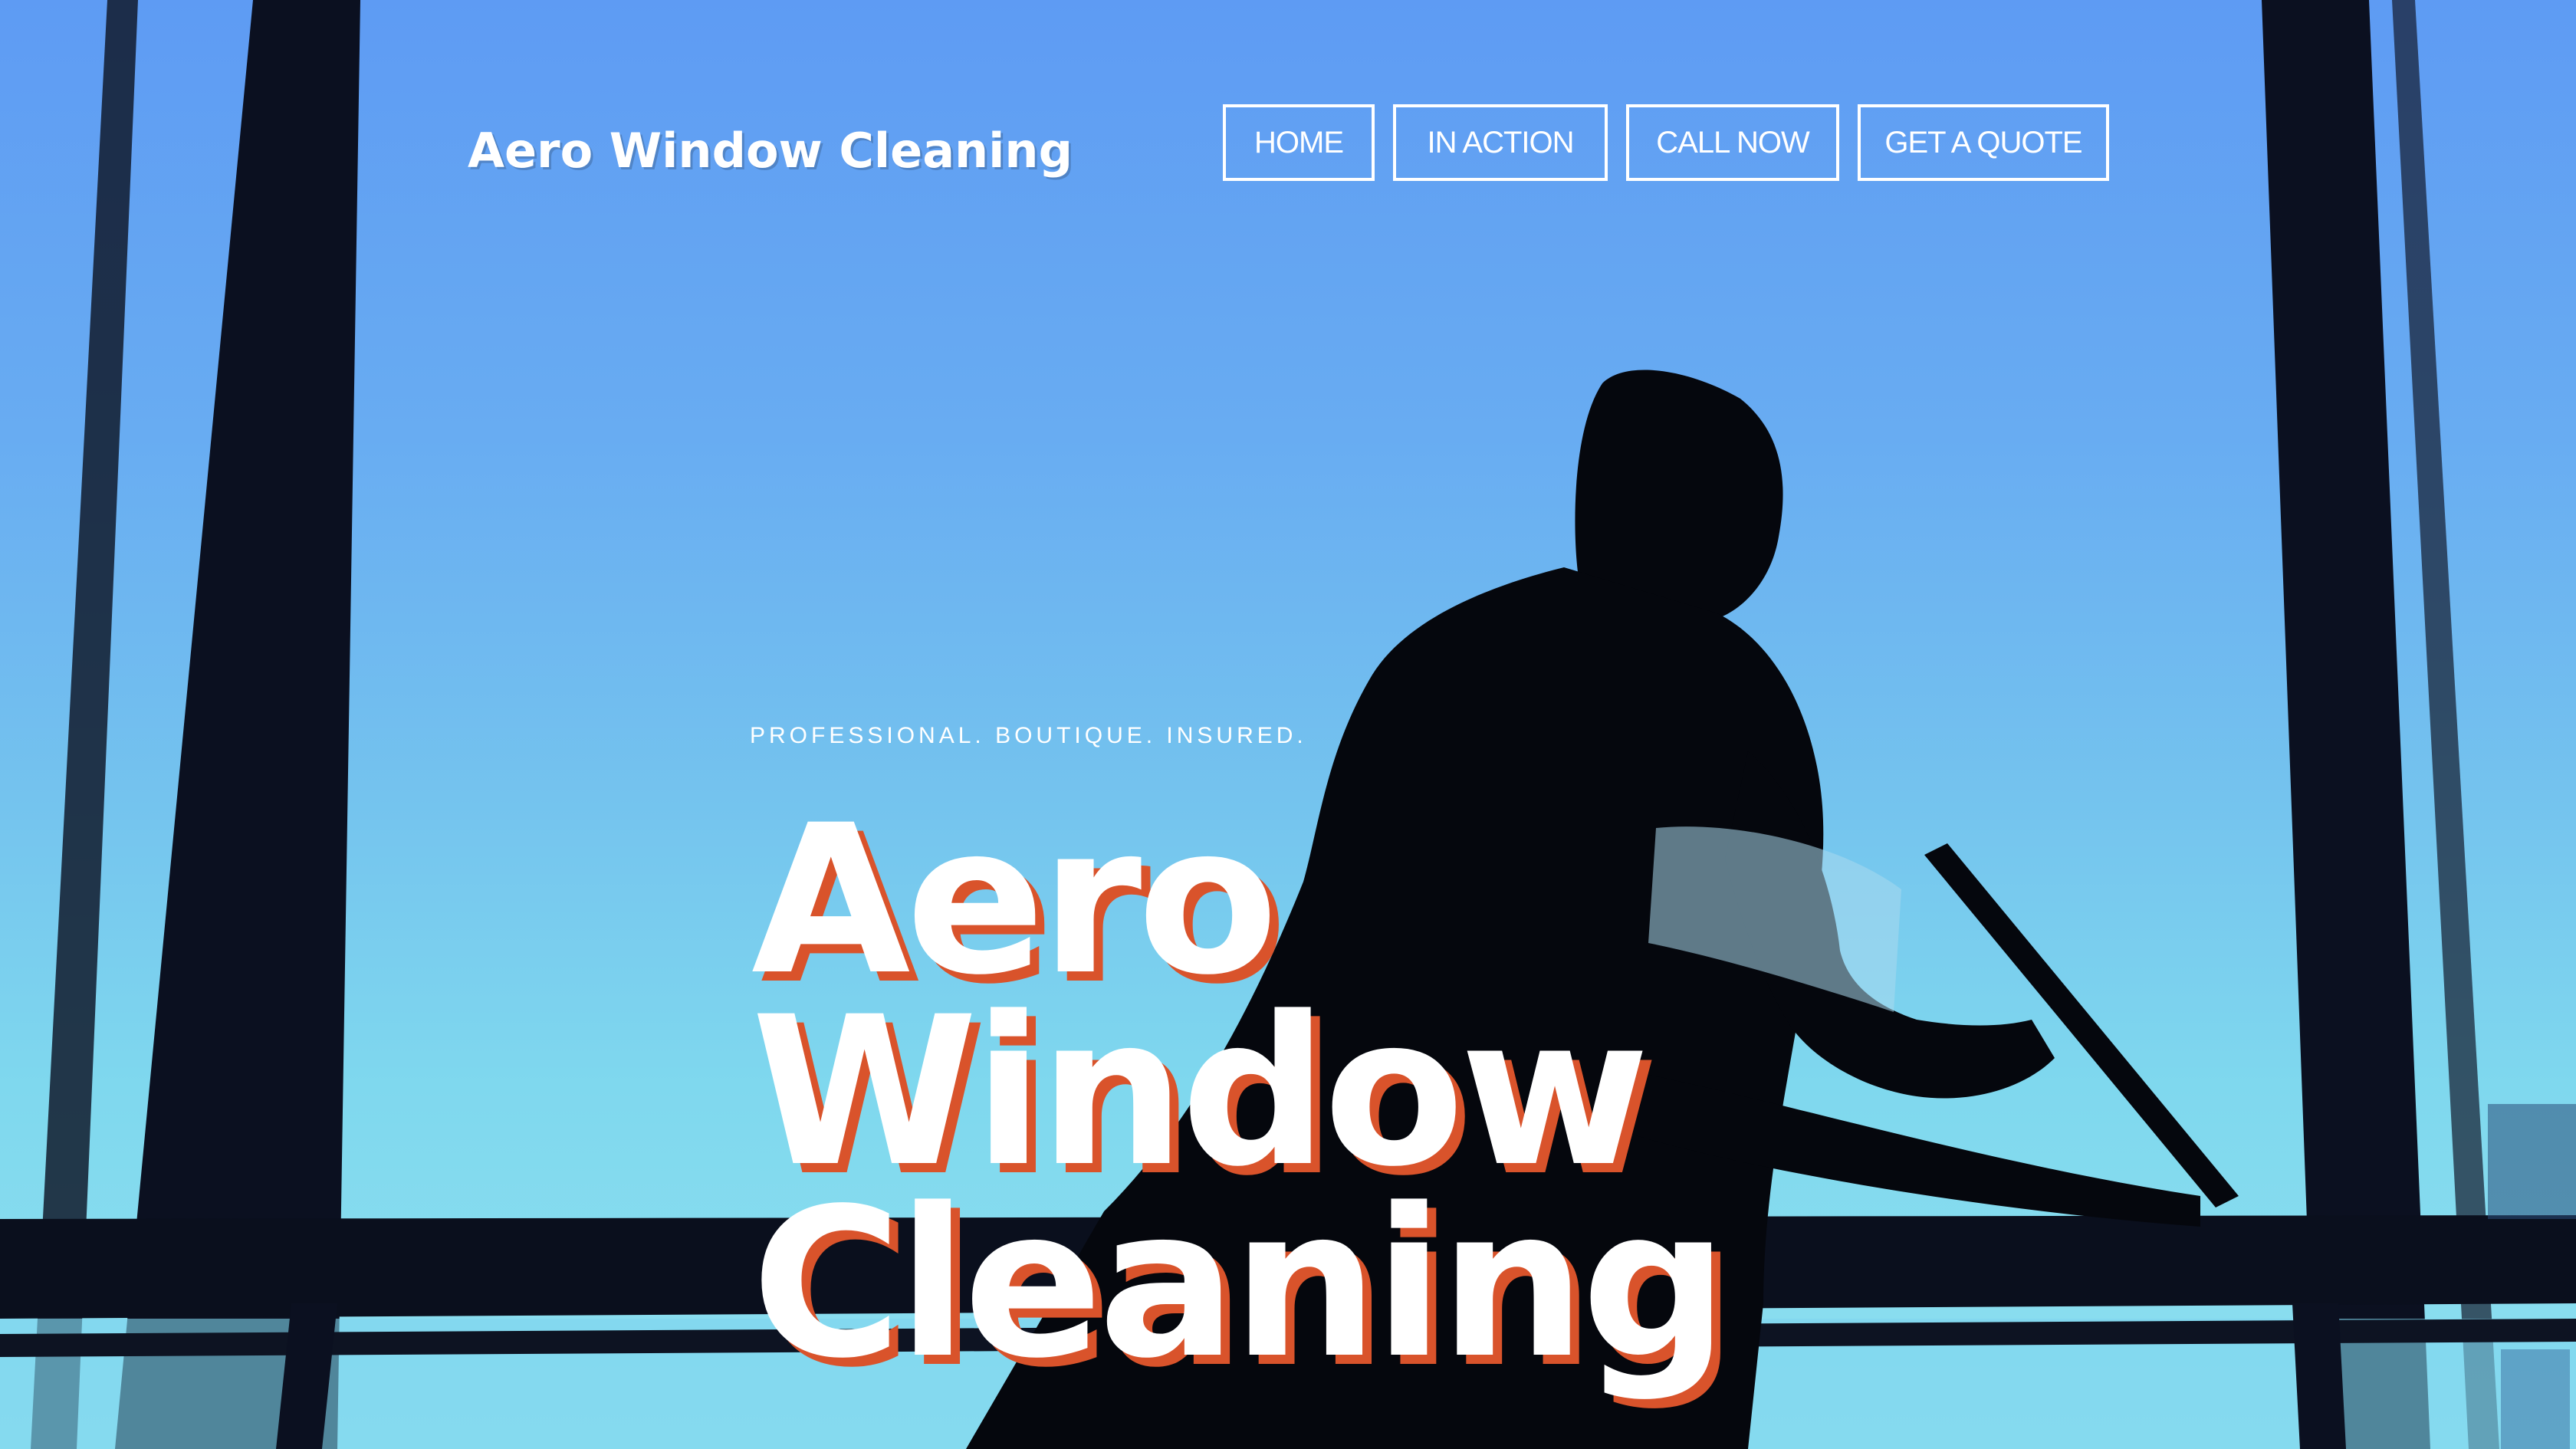 The image size is (2576, 1449). I want to click on nav-get-a-quote-button: GET A QUOTE, so click(1984, 143).